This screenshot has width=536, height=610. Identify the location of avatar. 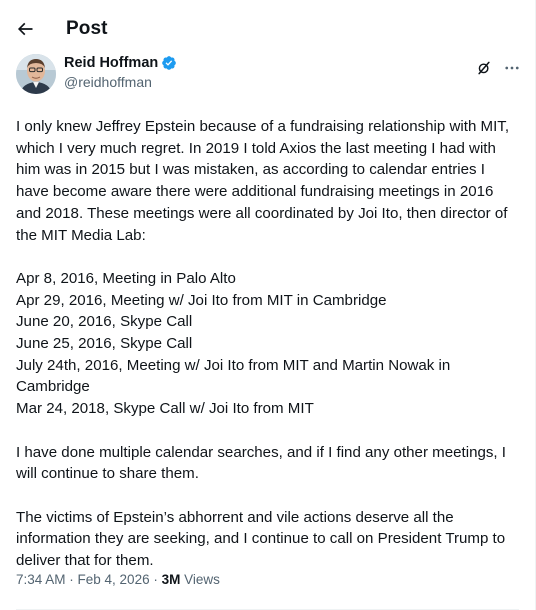
(36, 74).